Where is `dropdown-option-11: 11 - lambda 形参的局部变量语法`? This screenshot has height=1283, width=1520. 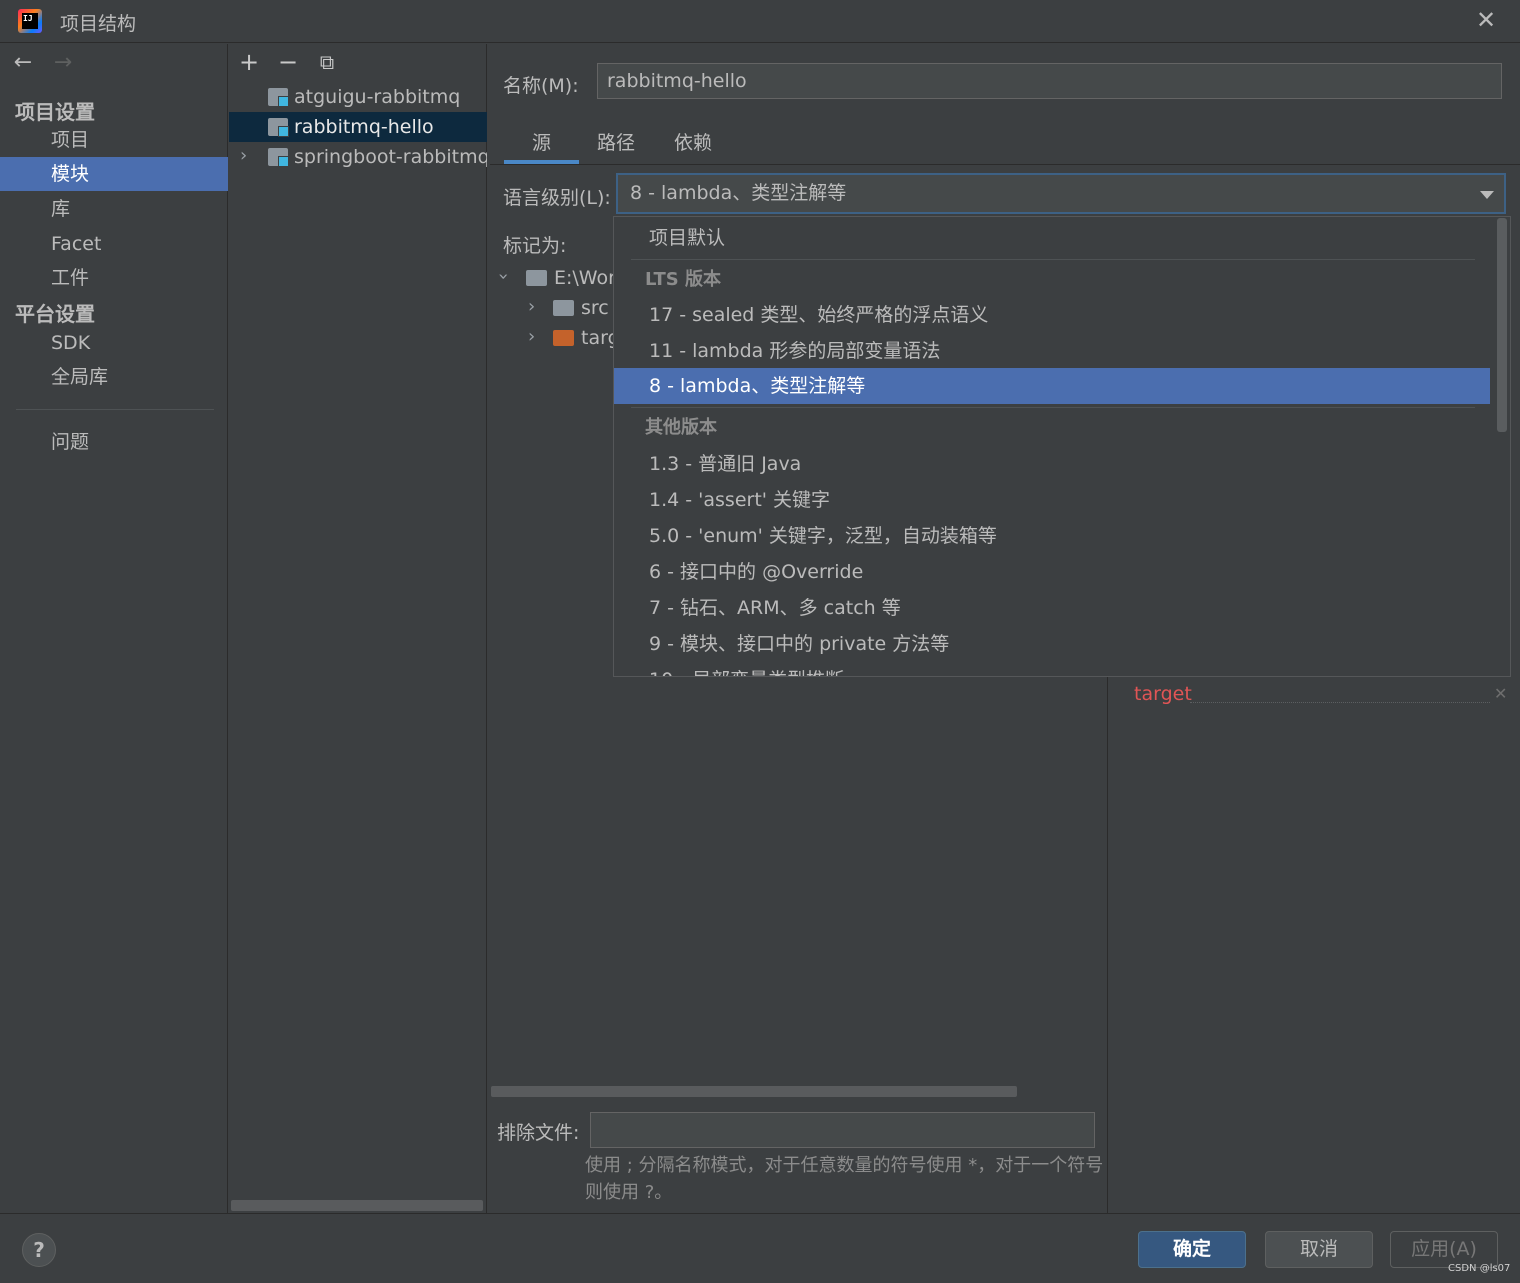 dropdown-option-11: 11 - lambda 形参的局部变量语法 is located at coordinates (1052, 351).